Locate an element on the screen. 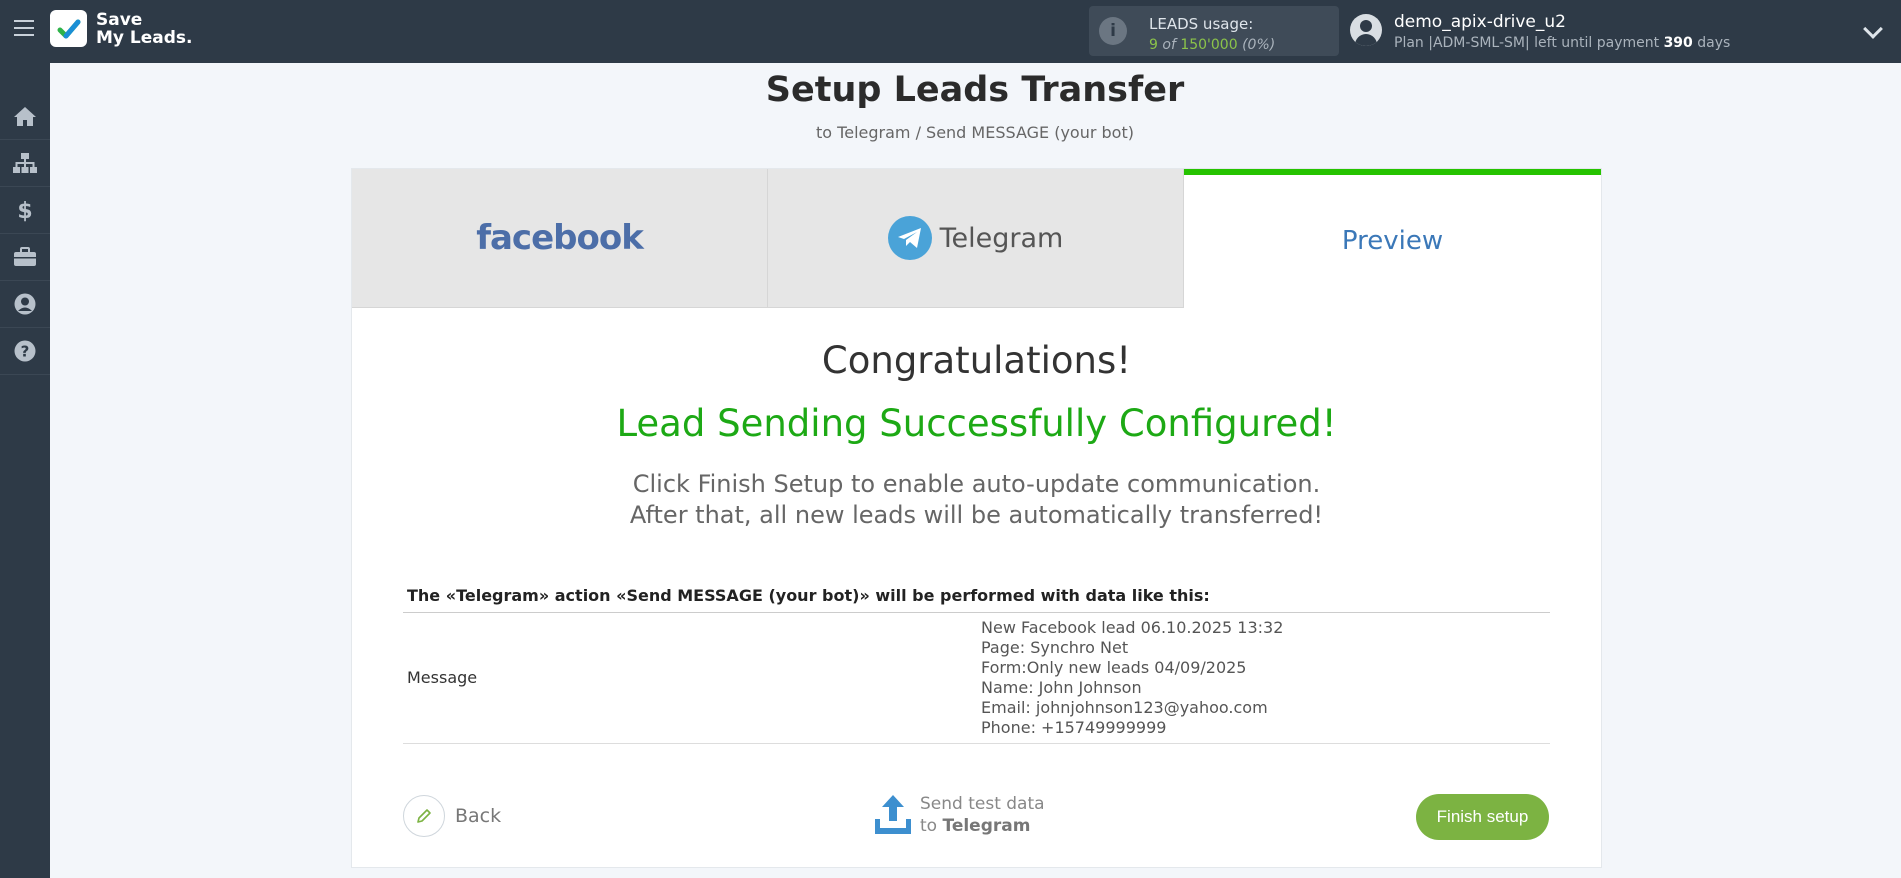 The width and height of the screenshot is (1901, 878). value-line: Email: johnjohnson123@yahoo.com is located at coordinates (1124, 707).